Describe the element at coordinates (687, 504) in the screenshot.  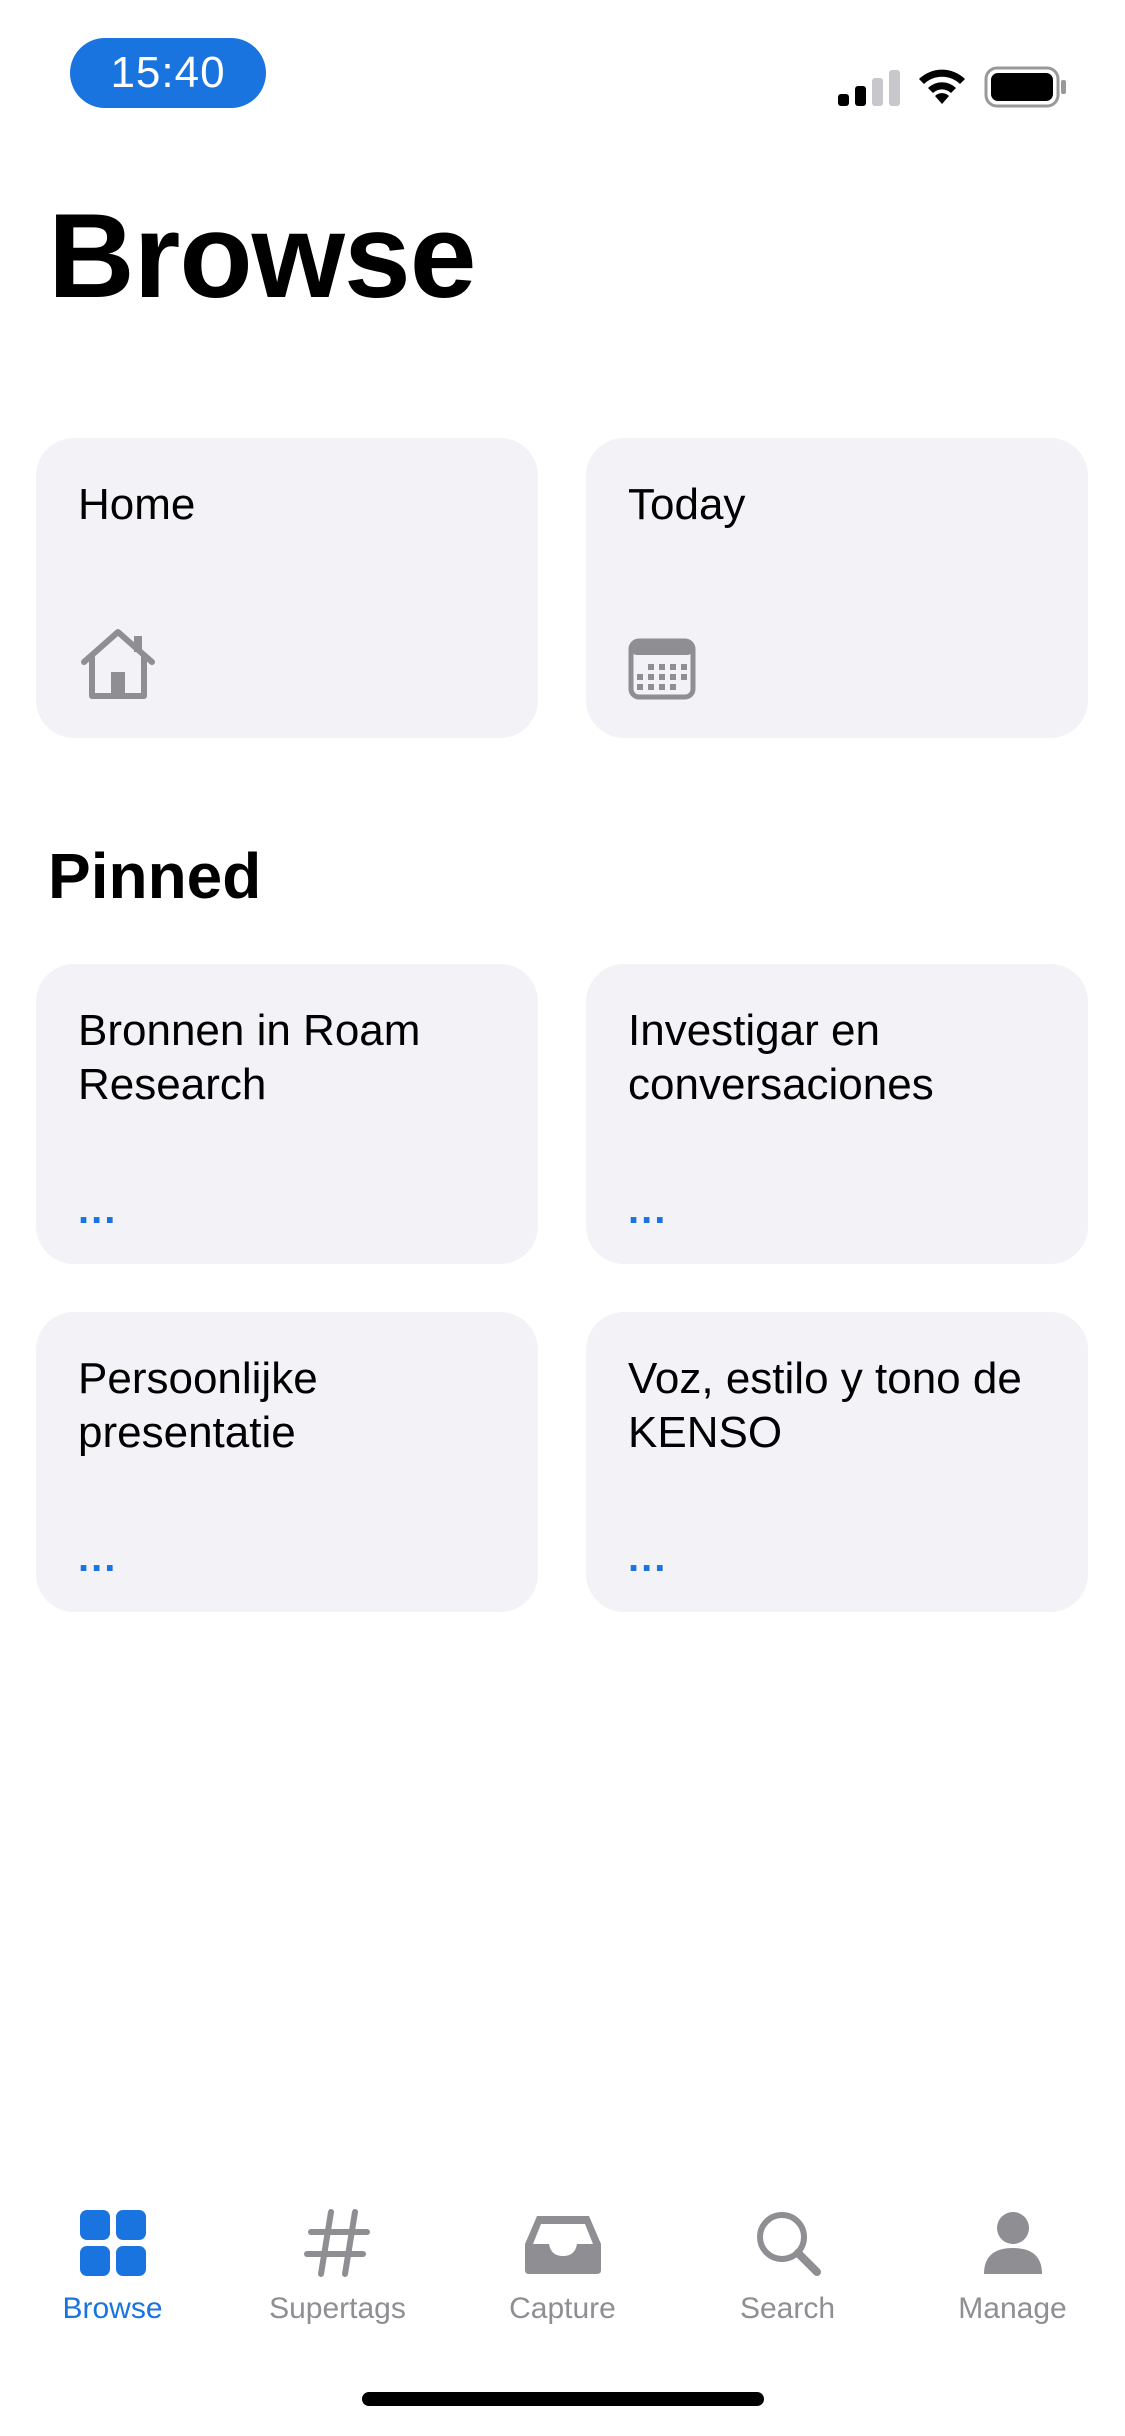
I see `card-label: Today` at that location.